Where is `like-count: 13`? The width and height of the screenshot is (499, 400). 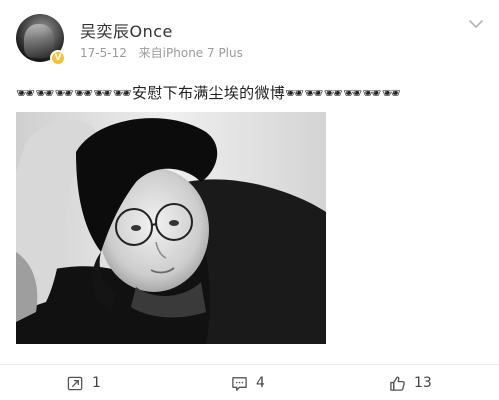 like-count: 13 is located at coordinates (423, 383).